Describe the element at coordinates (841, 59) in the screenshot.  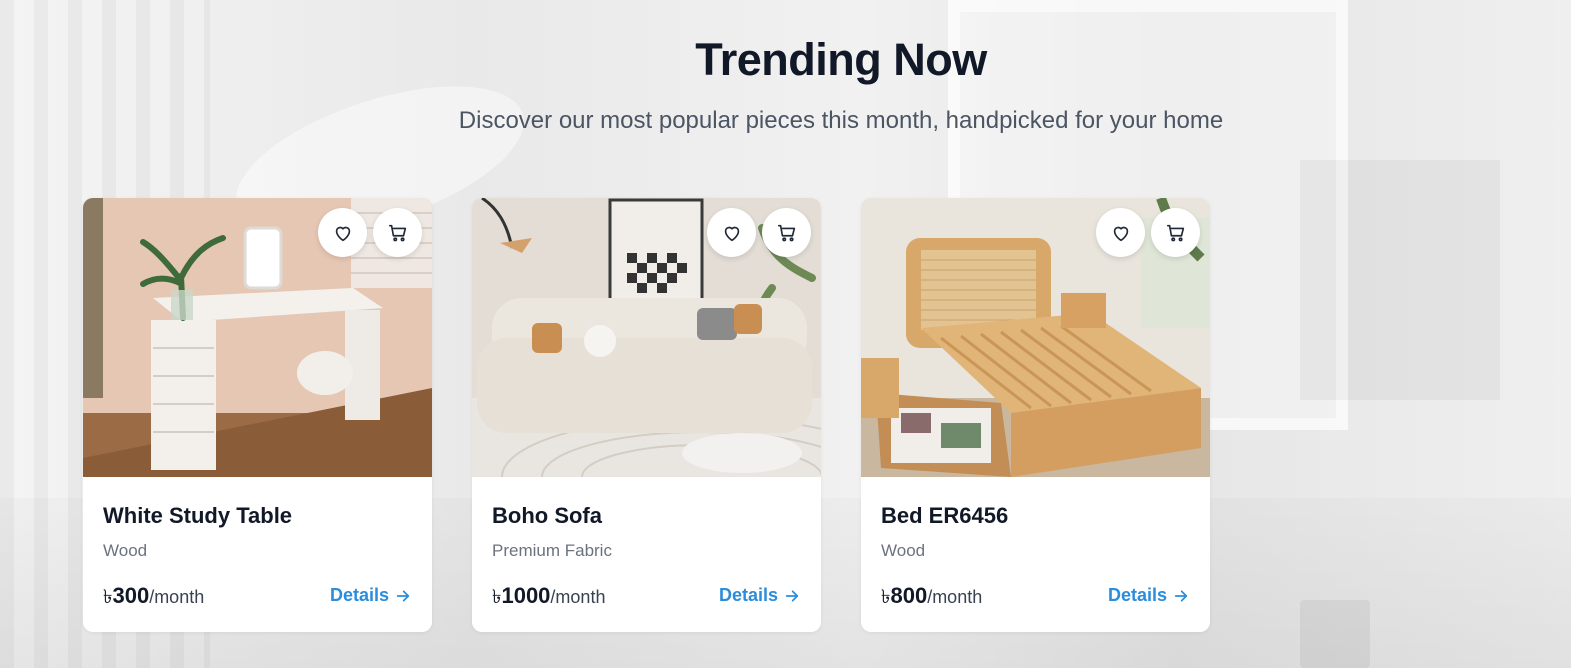
I see `section-title: Trending Now` at that location.